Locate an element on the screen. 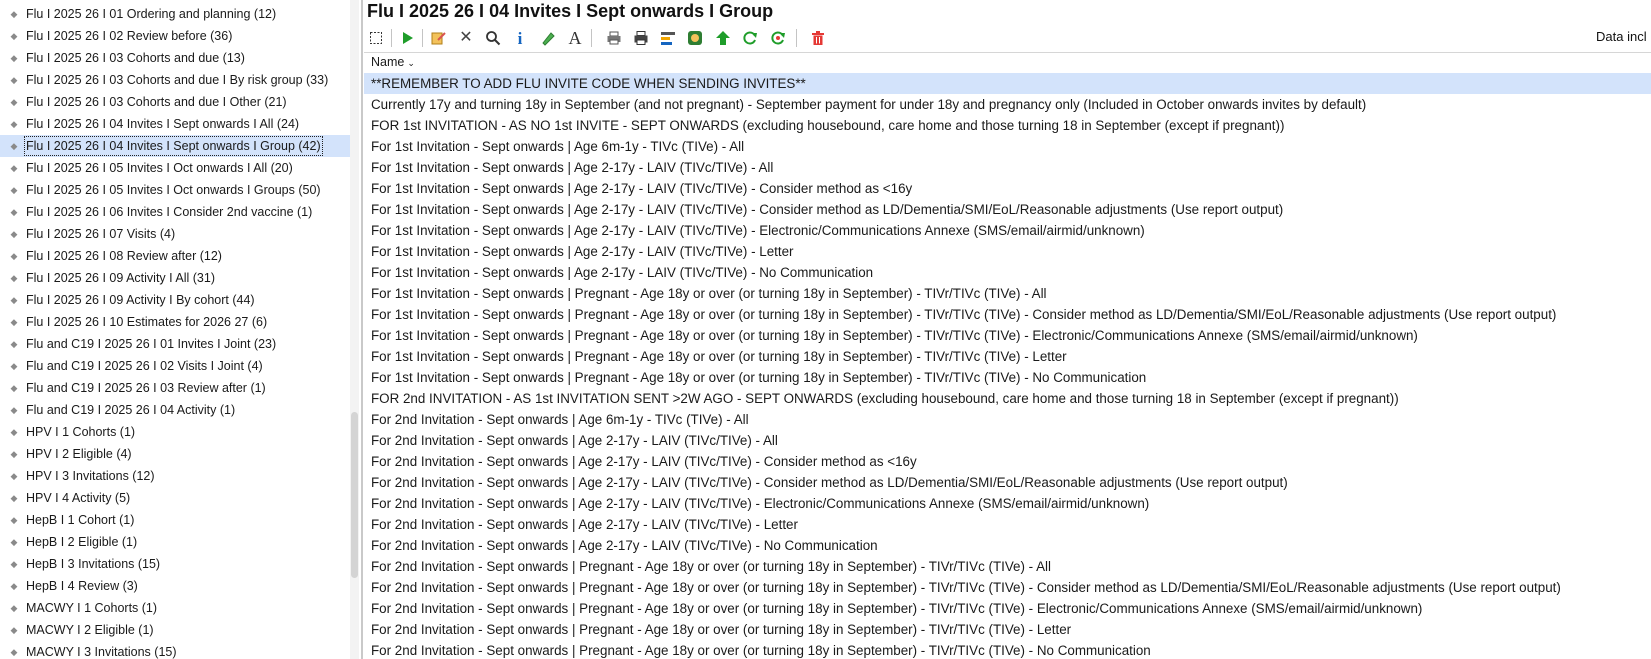 The height and width of the screenshot is (659, 1651). chevron-down-icon: ⌄ is located at coordinates (411, 63).